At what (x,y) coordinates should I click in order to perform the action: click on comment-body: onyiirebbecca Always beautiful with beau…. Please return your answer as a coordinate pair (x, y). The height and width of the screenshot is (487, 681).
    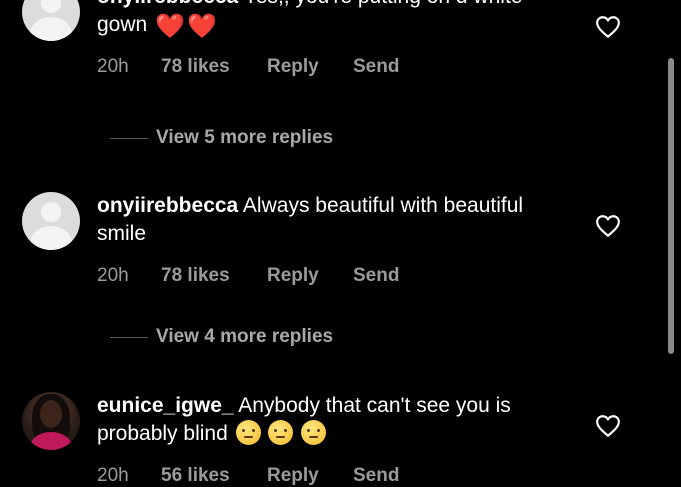
    Looking at the image, I should click on (332, 239).